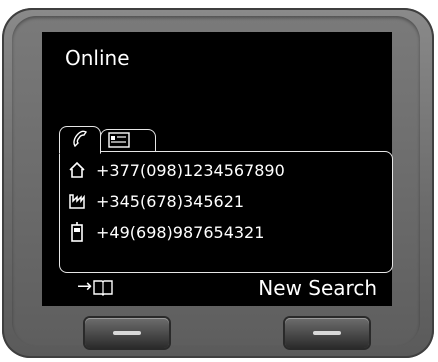 This screenshot has height=362, width=438. What do you see at coordinates (127, 333) in the screenshot?
I see `left-display-key` at bounding box center [127, 333].